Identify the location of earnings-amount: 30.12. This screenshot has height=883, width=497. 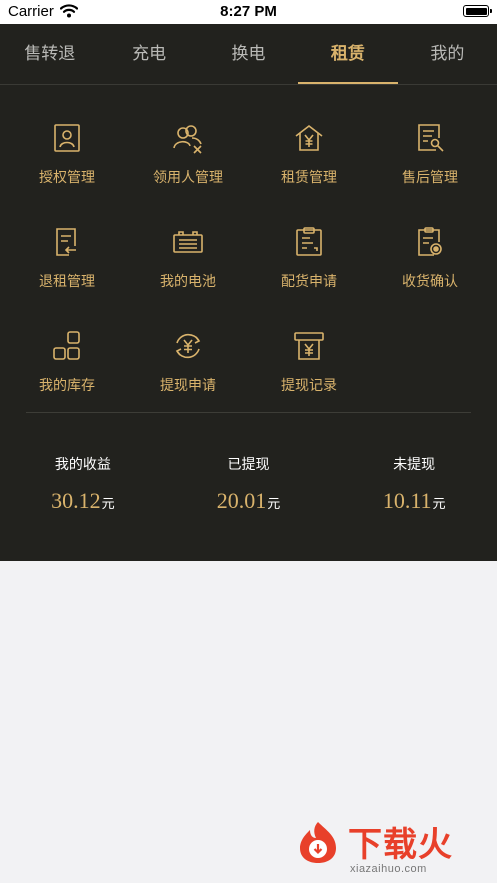
(76, 500).